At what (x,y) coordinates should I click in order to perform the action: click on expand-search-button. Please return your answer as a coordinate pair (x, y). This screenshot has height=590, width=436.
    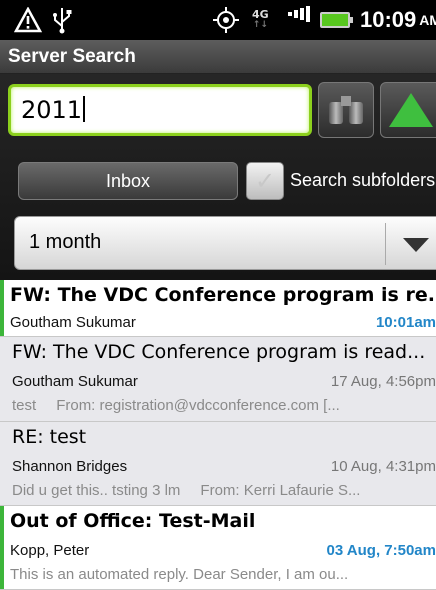
    Looking at the image, I should click on (408, 110).